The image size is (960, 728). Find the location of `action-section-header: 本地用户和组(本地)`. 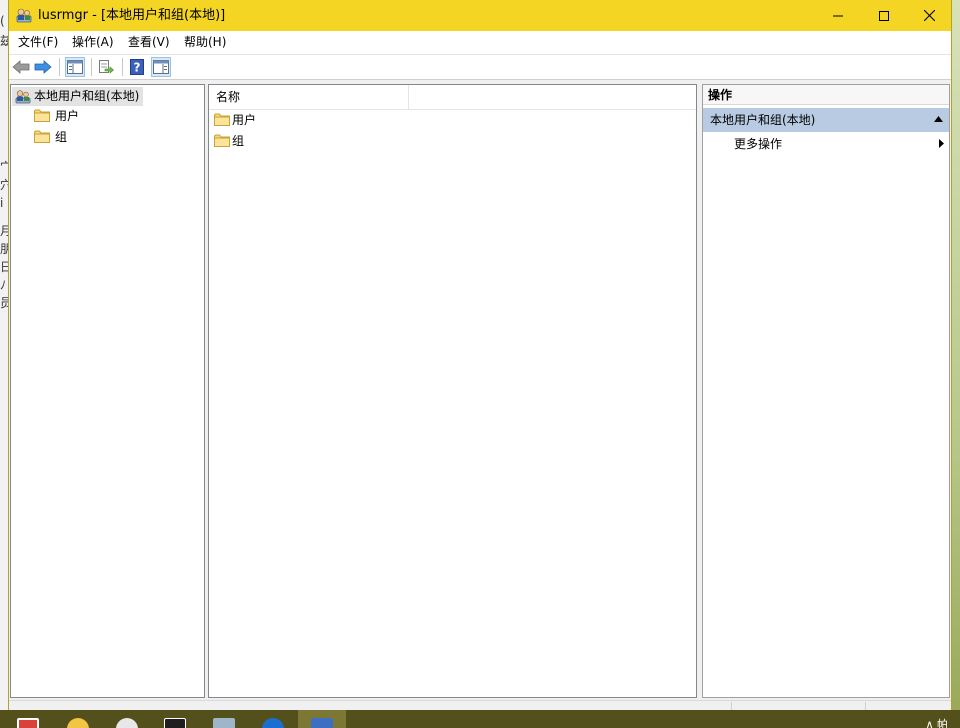

action-section-header: 本地用户和组(本地) is located at coordinates (826, 120).